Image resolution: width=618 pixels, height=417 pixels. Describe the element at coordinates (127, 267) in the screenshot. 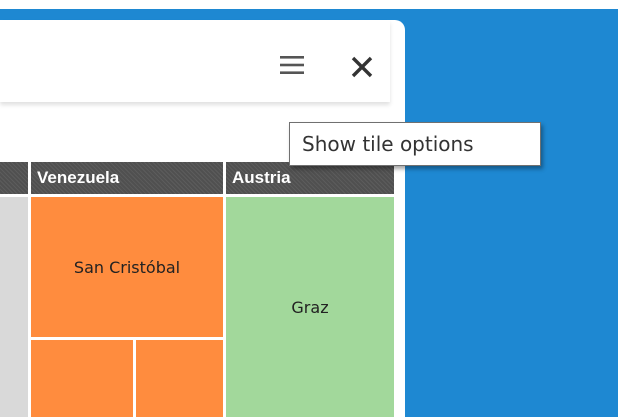

I see `treemap-tile-san-cristobal: San Cristóbal` at that location.